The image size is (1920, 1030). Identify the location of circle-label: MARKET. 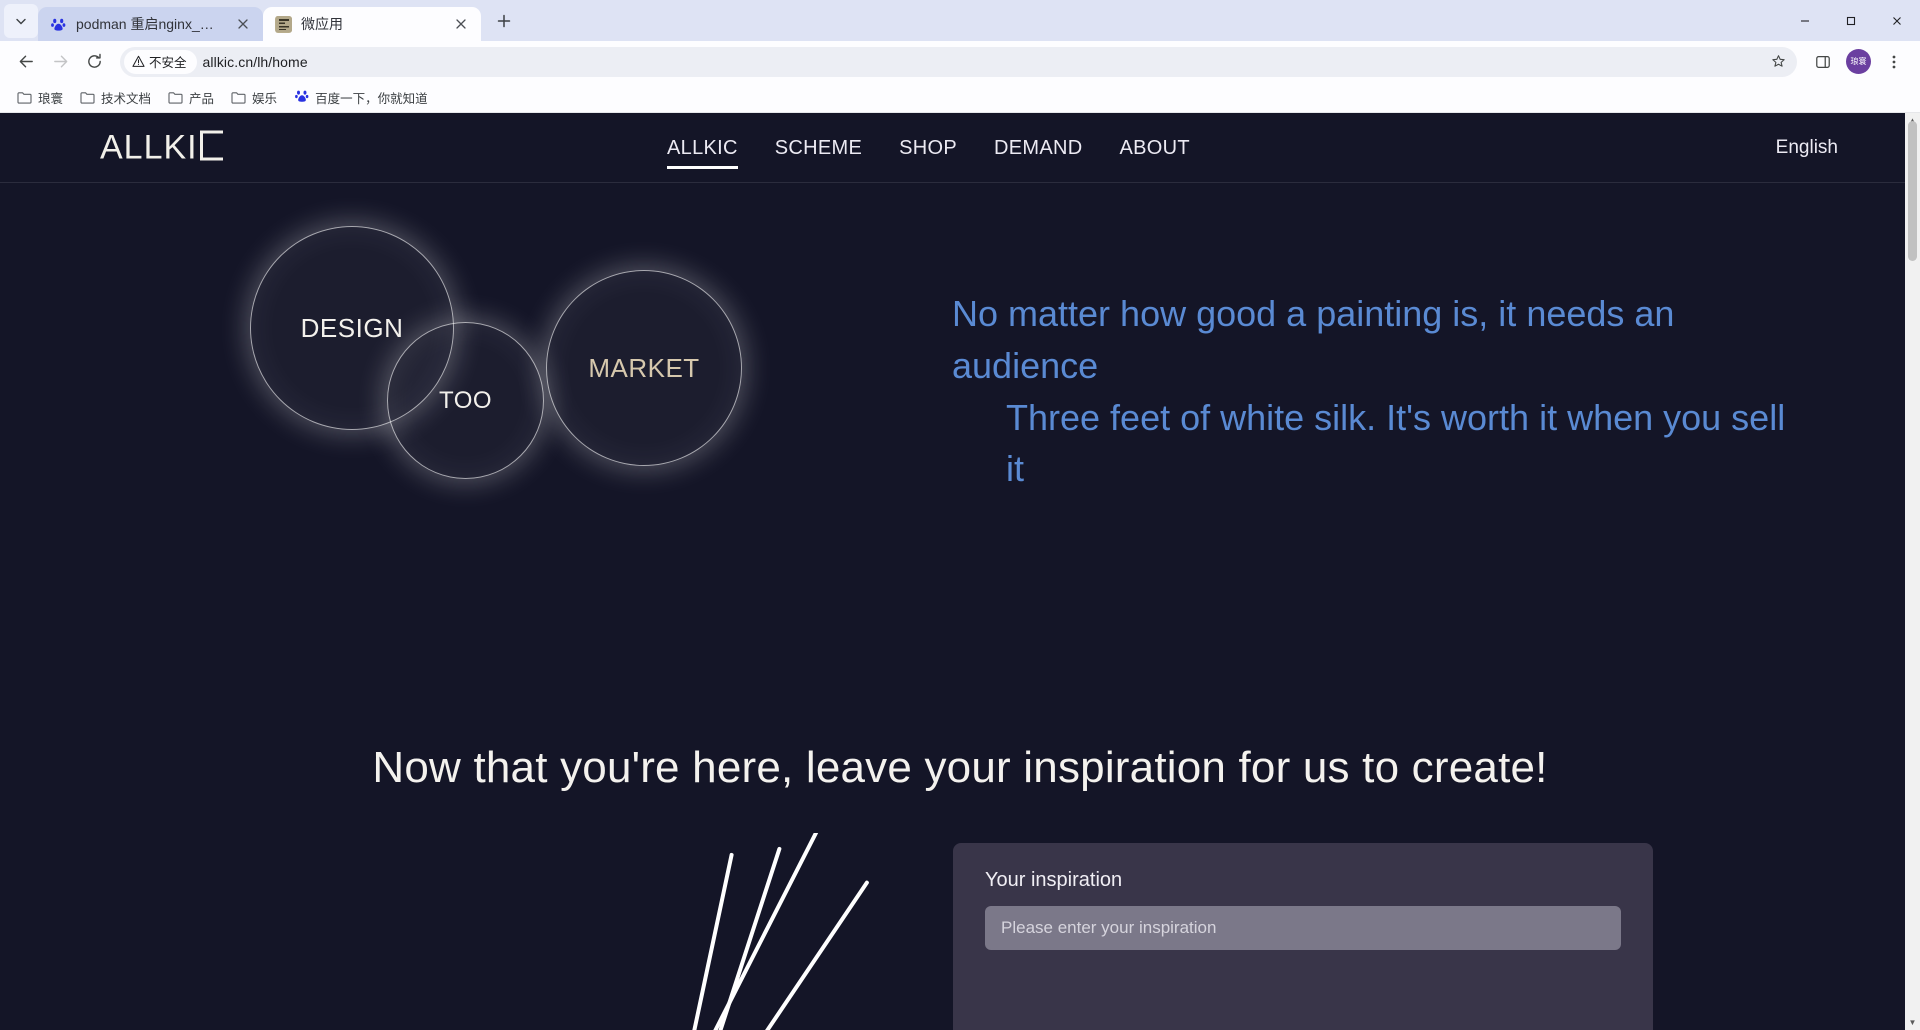
(644, 367).